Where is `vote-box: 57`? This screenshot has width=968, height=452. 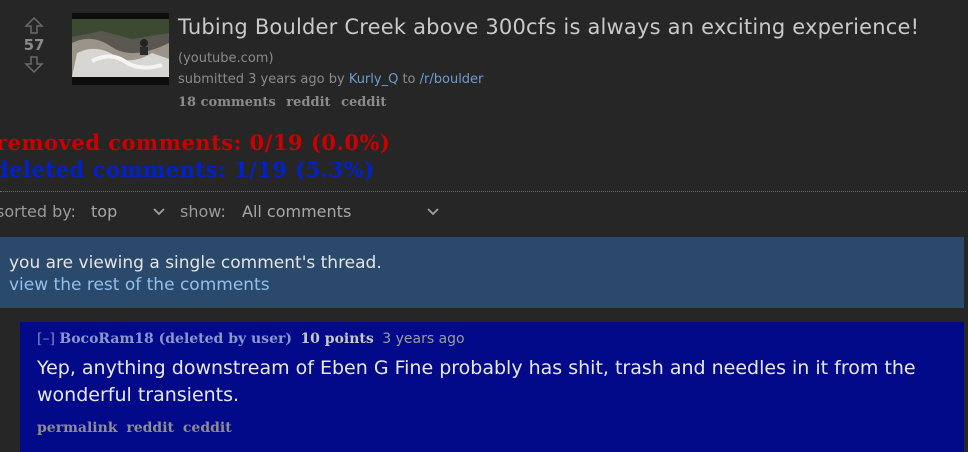
vote-box: 57 is located at coordinates (34, 45).